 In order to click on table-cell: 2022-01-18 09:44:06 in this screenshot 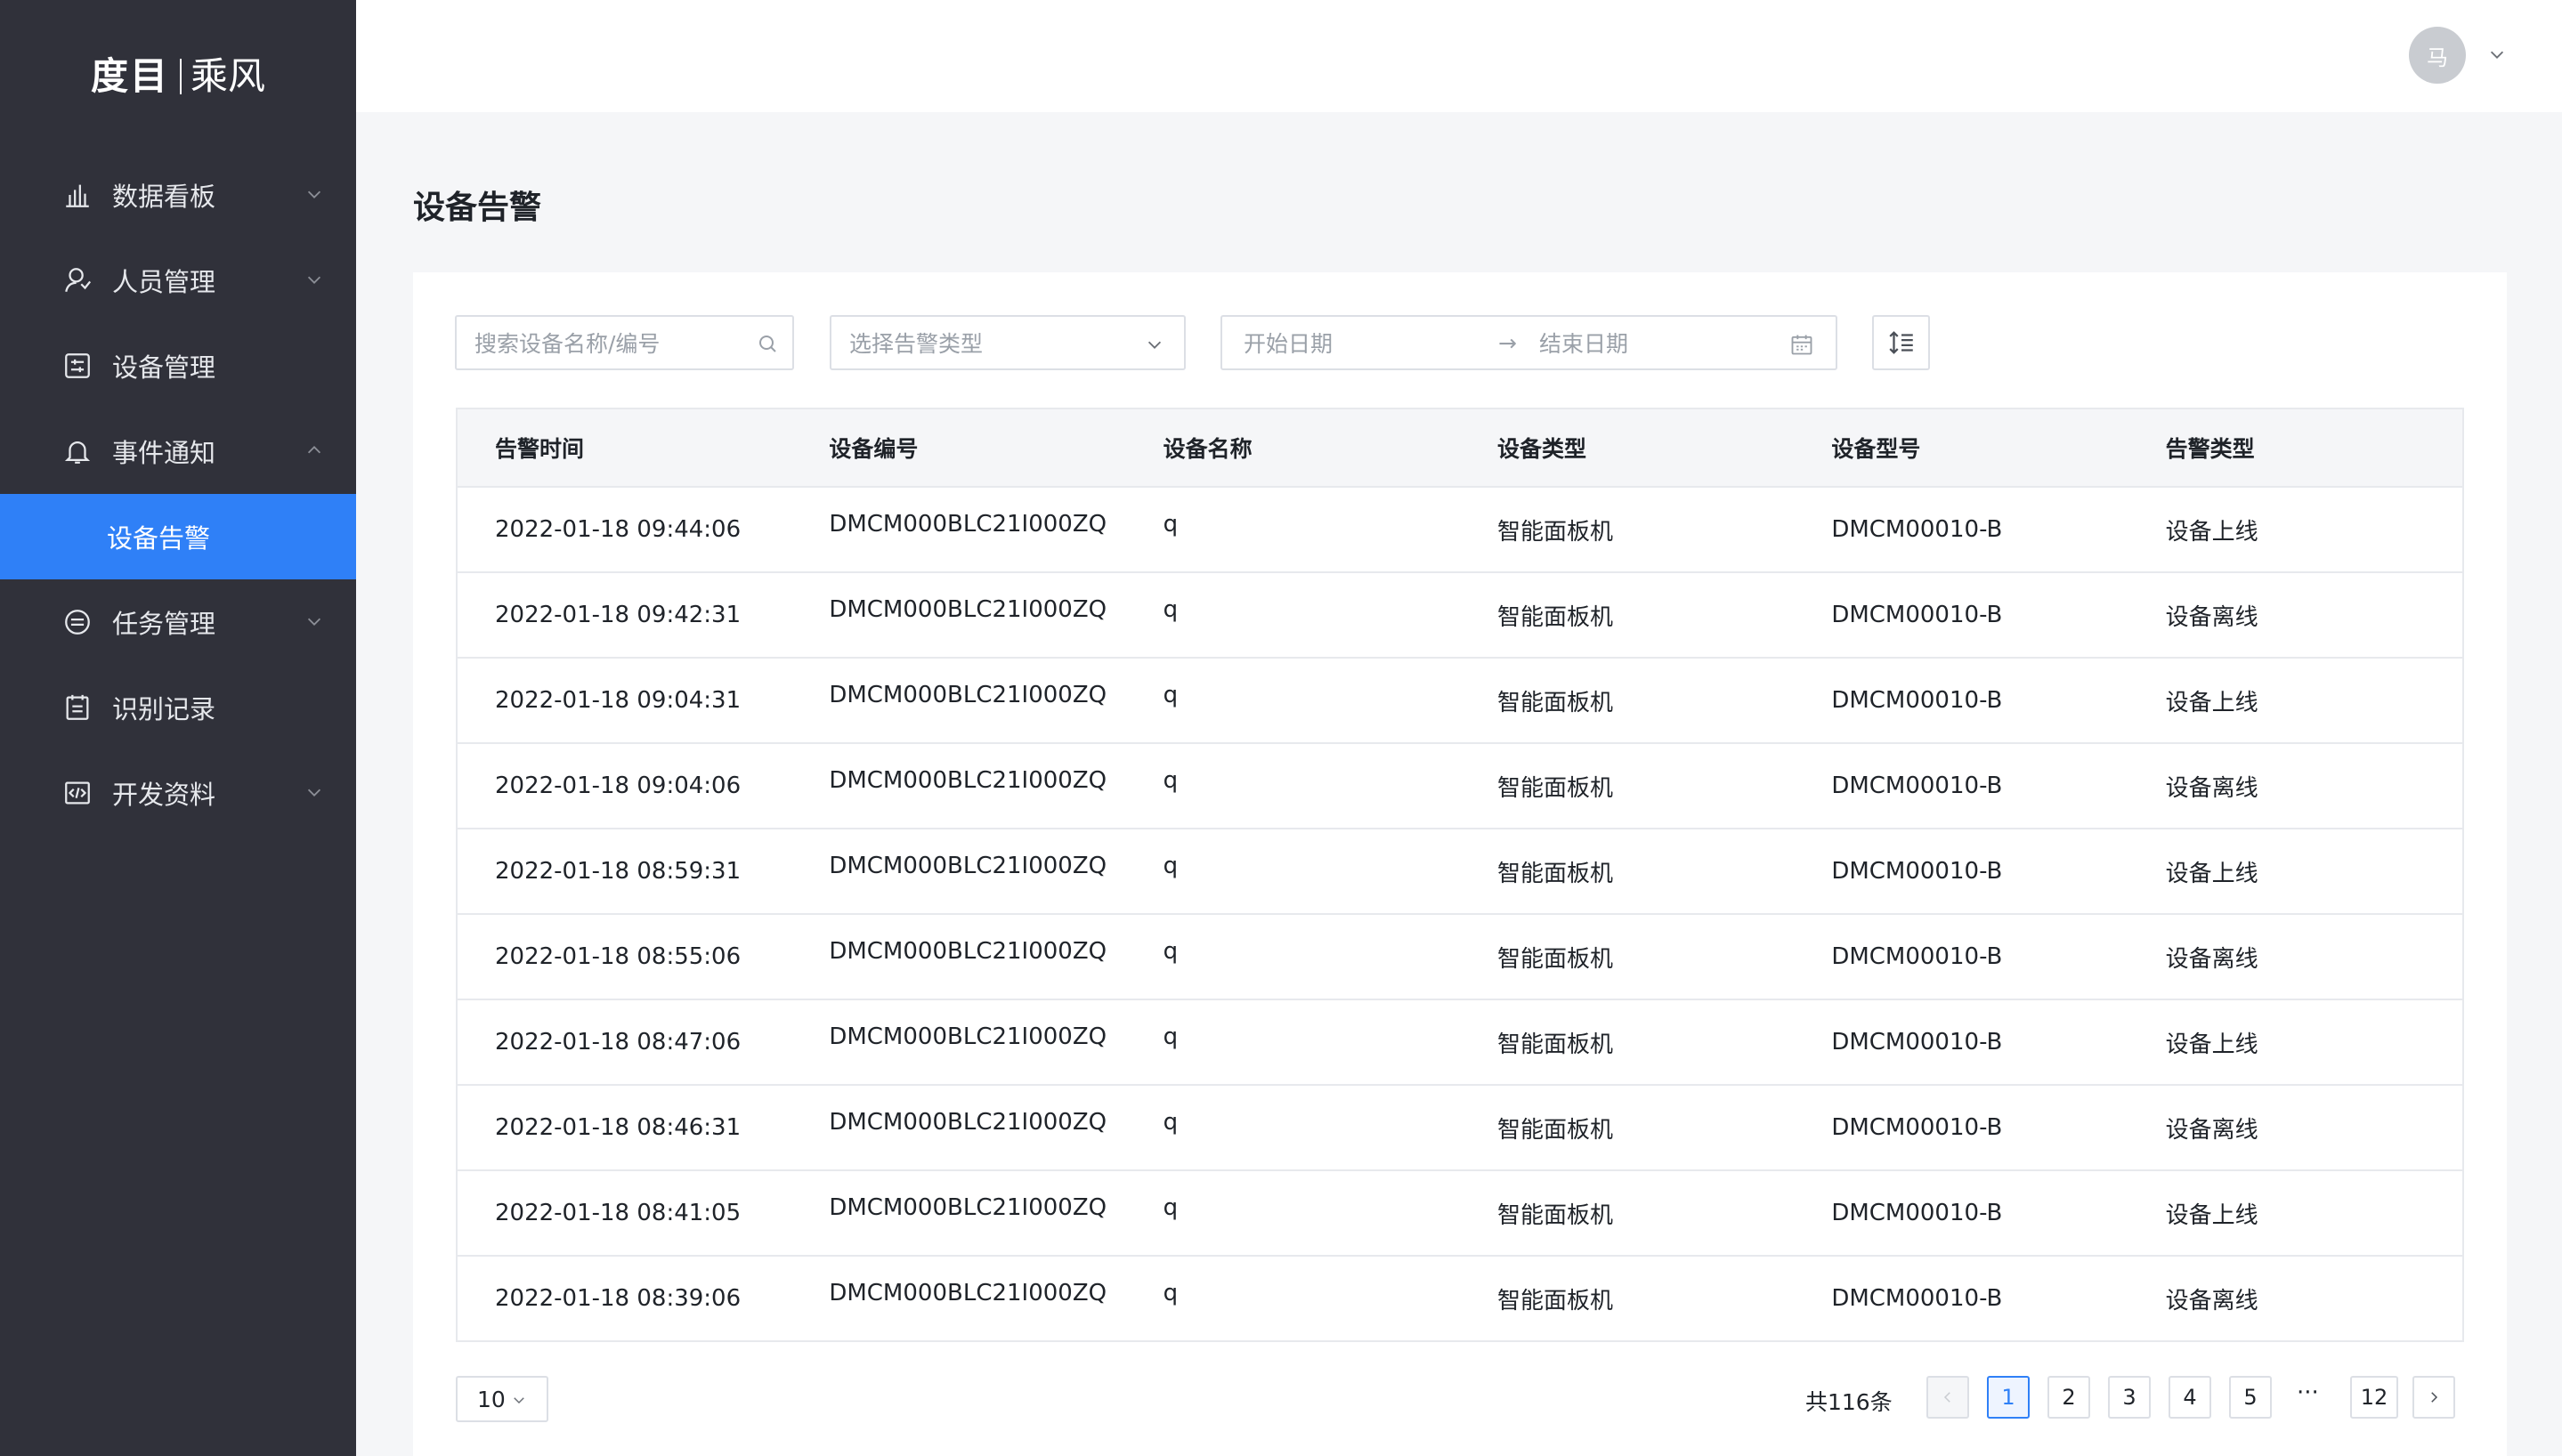, I will do `click(618, 529)`.